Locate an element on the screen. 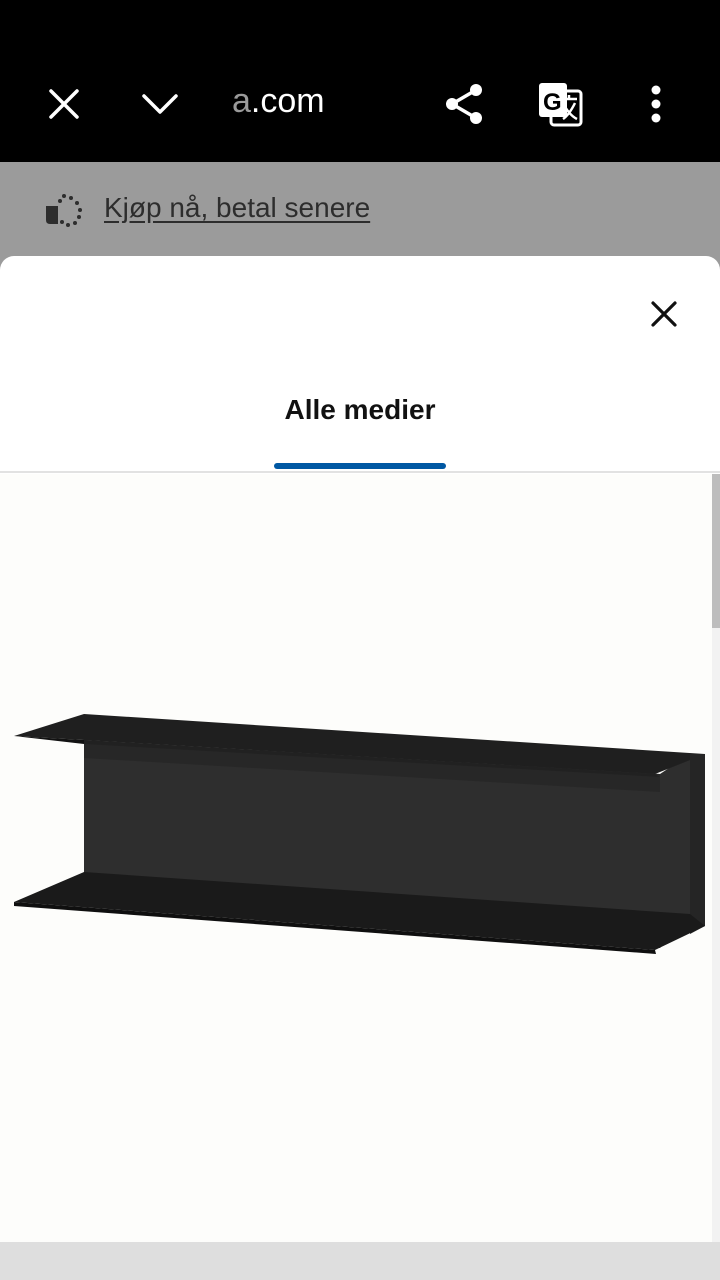  tab-divider is located at coordinates (360, 472).